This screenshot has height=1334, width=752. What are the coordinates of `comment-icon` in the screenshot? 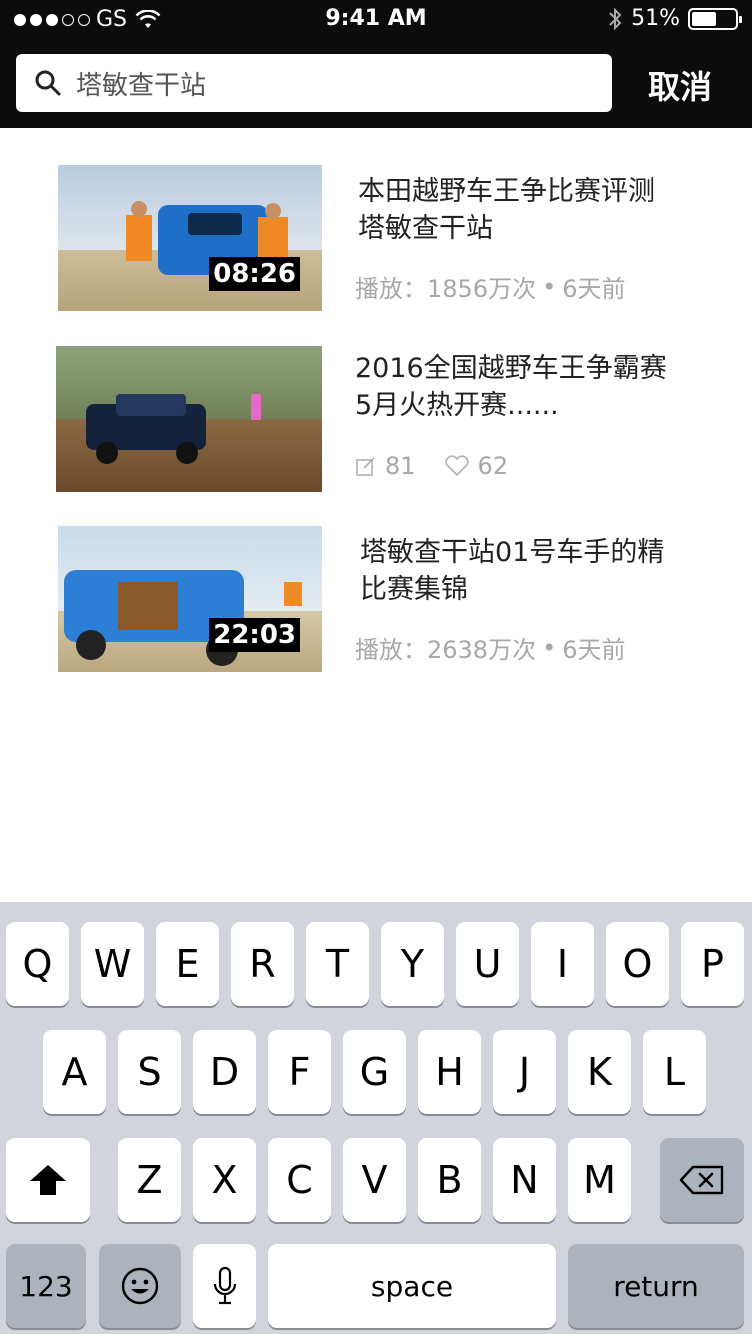 It's located at (365, 466).